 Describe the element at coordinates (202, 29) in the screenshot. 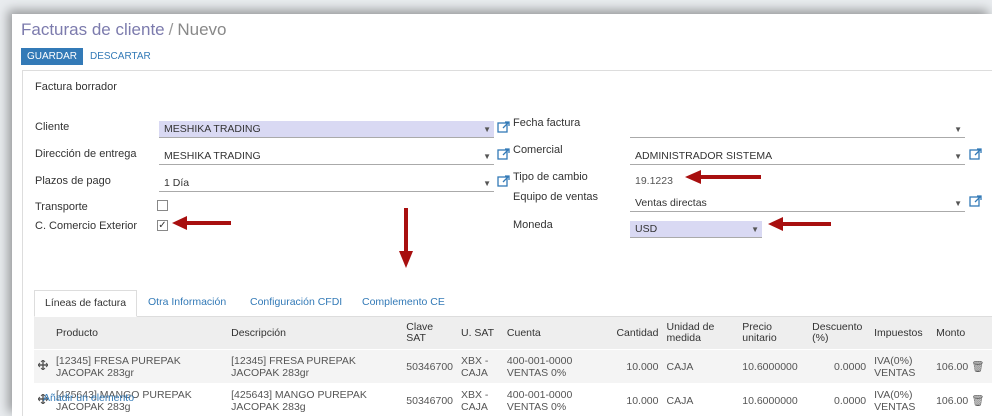

I see `breadcrumb-current: Nuevo` at that location.